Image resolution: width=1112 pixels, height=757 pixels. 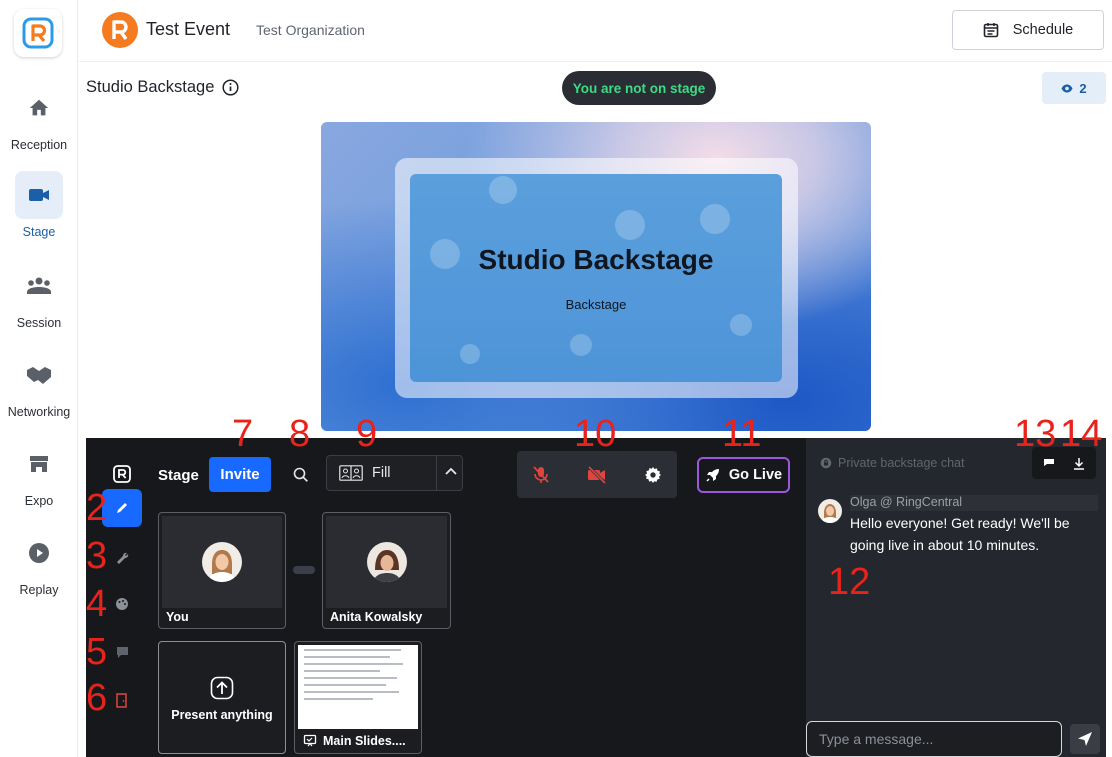 I want to click on participant-name: You, so click(x=177, y=617).